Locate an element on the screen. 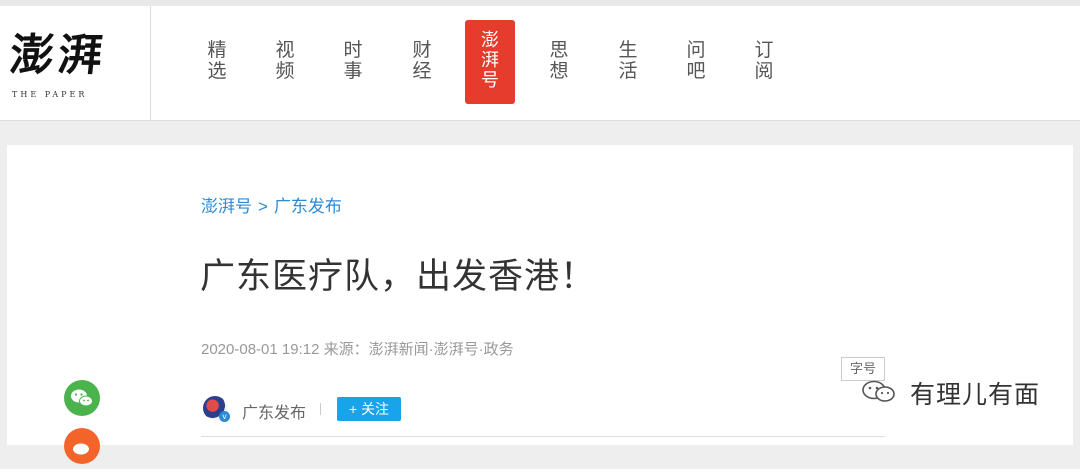 This screenshot has width=1080, height=469. nav-label: 财经 is located at coordinates (422, 61).